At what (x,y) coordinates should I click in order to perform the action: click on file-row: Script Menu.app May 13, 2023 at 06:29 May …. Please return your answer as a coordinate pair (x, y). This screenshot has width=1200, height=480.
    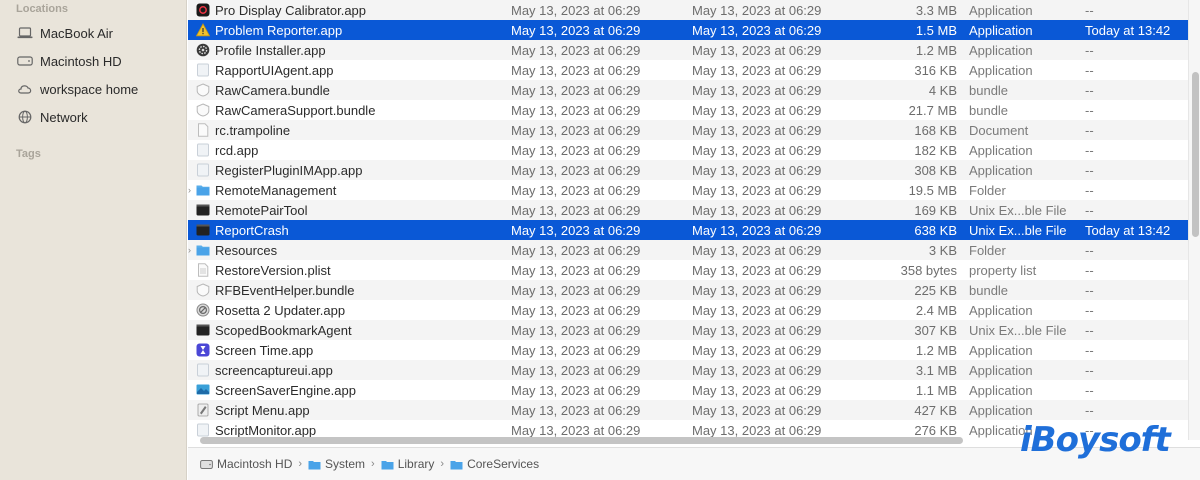
    Looking at the image, I should click on (688, 410).